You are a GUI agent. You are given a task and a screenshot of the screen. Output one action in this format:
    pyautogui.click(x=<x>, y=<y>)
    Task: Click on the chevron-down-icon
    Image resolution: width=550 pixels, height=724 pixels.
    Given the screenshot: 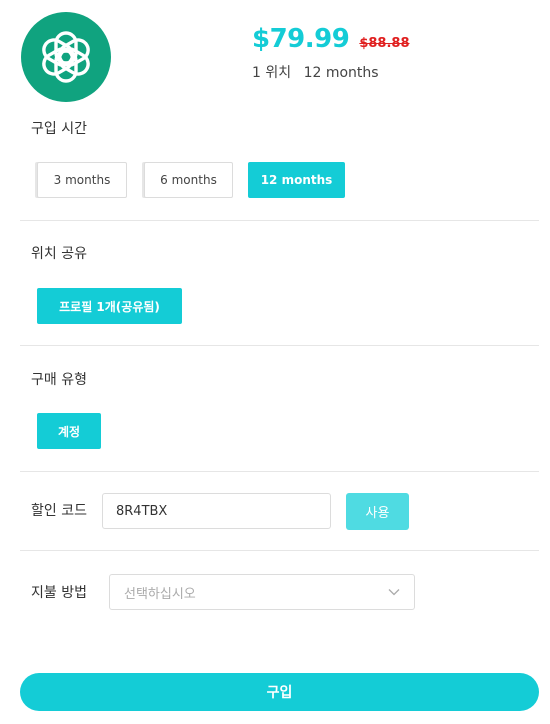 What is the action you would take?
    pyautogui.click(x=394, y=592)
    